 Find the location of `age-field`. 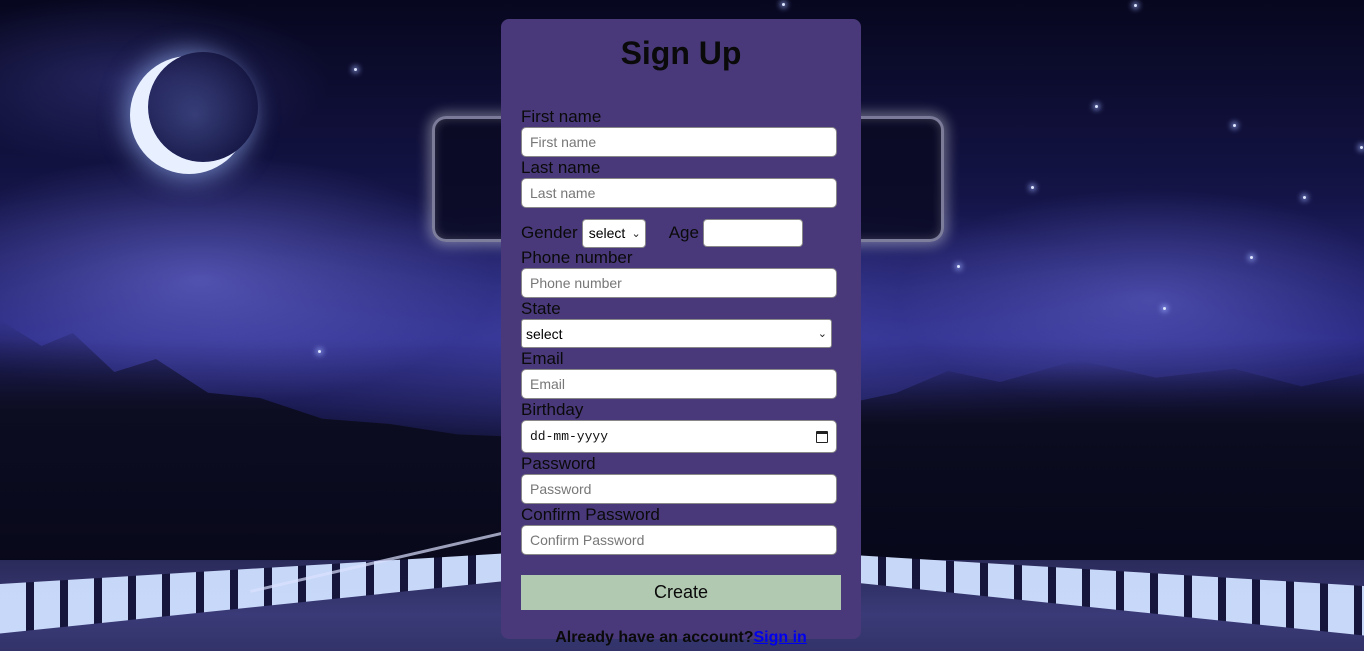

age-field is located at coordinates (752, 233).